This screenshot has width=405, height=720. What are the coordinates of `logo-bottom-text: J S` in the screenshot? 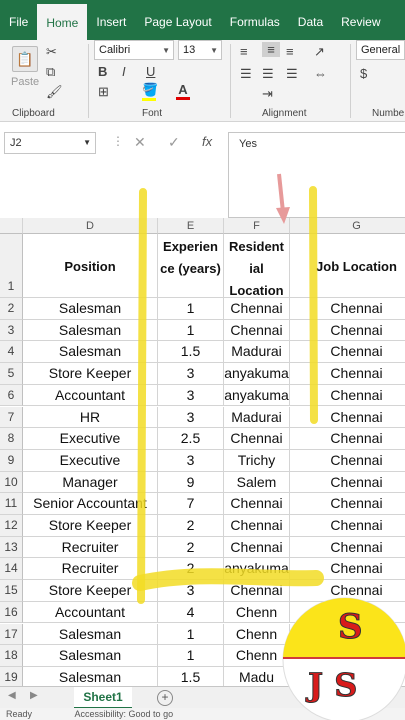 It's located at (331, 685).